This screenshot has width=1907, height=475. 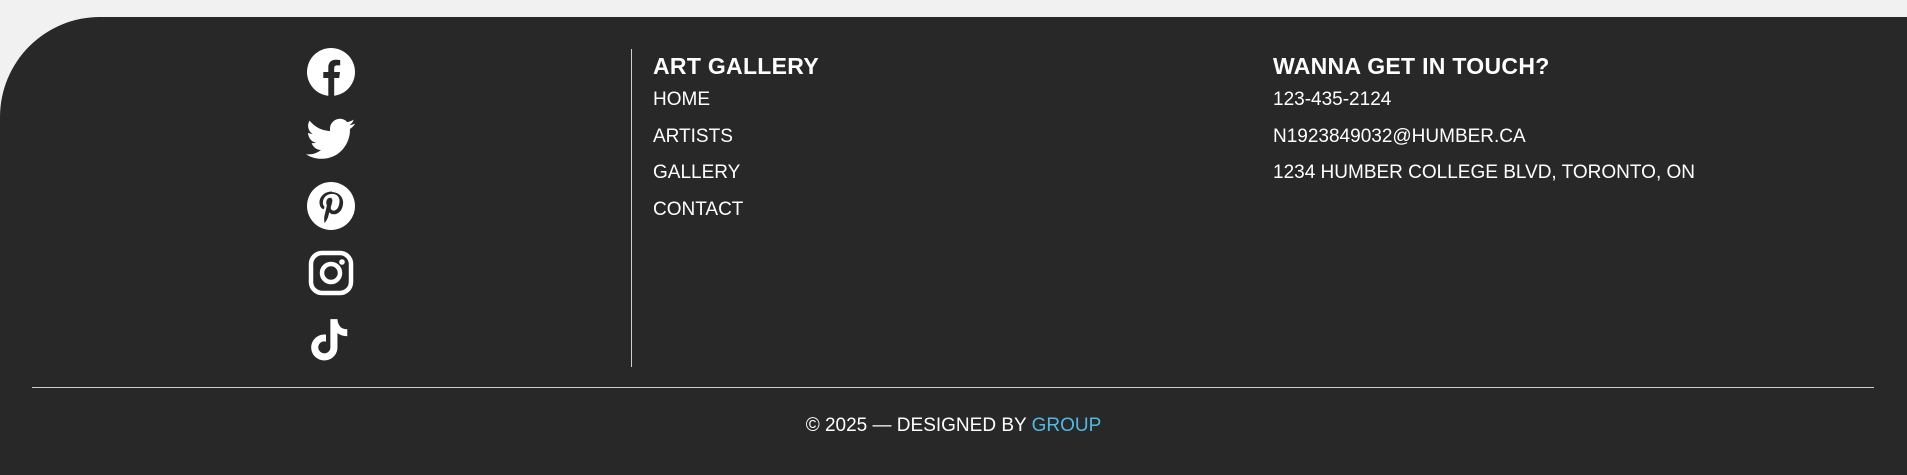 I want to click on tiktok-link, so click(x=331, y=340).